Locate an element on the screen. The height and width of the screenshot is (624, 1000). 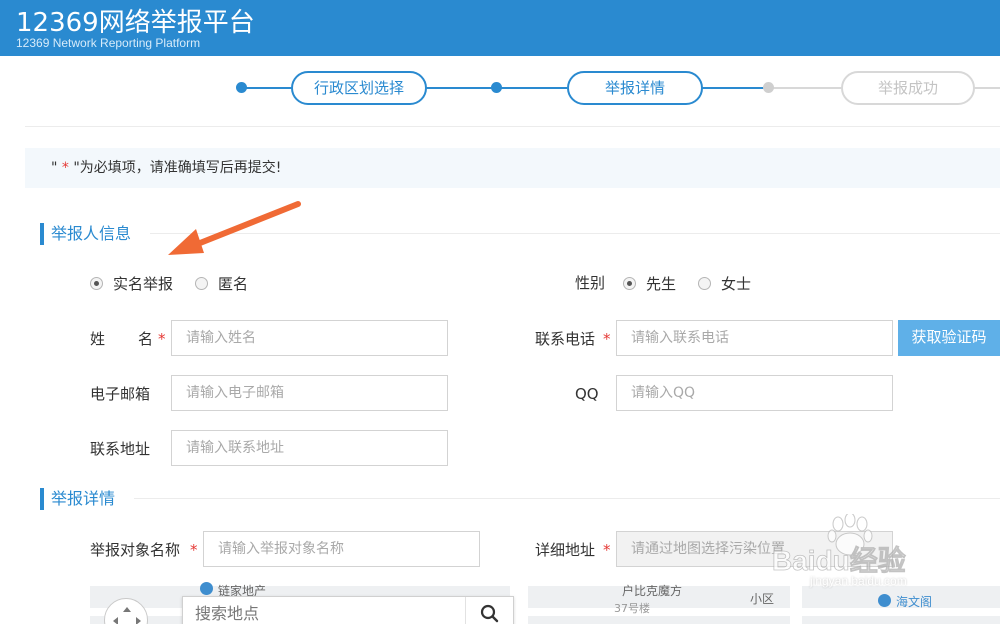
section-divider is located at coordinates (567, 498).